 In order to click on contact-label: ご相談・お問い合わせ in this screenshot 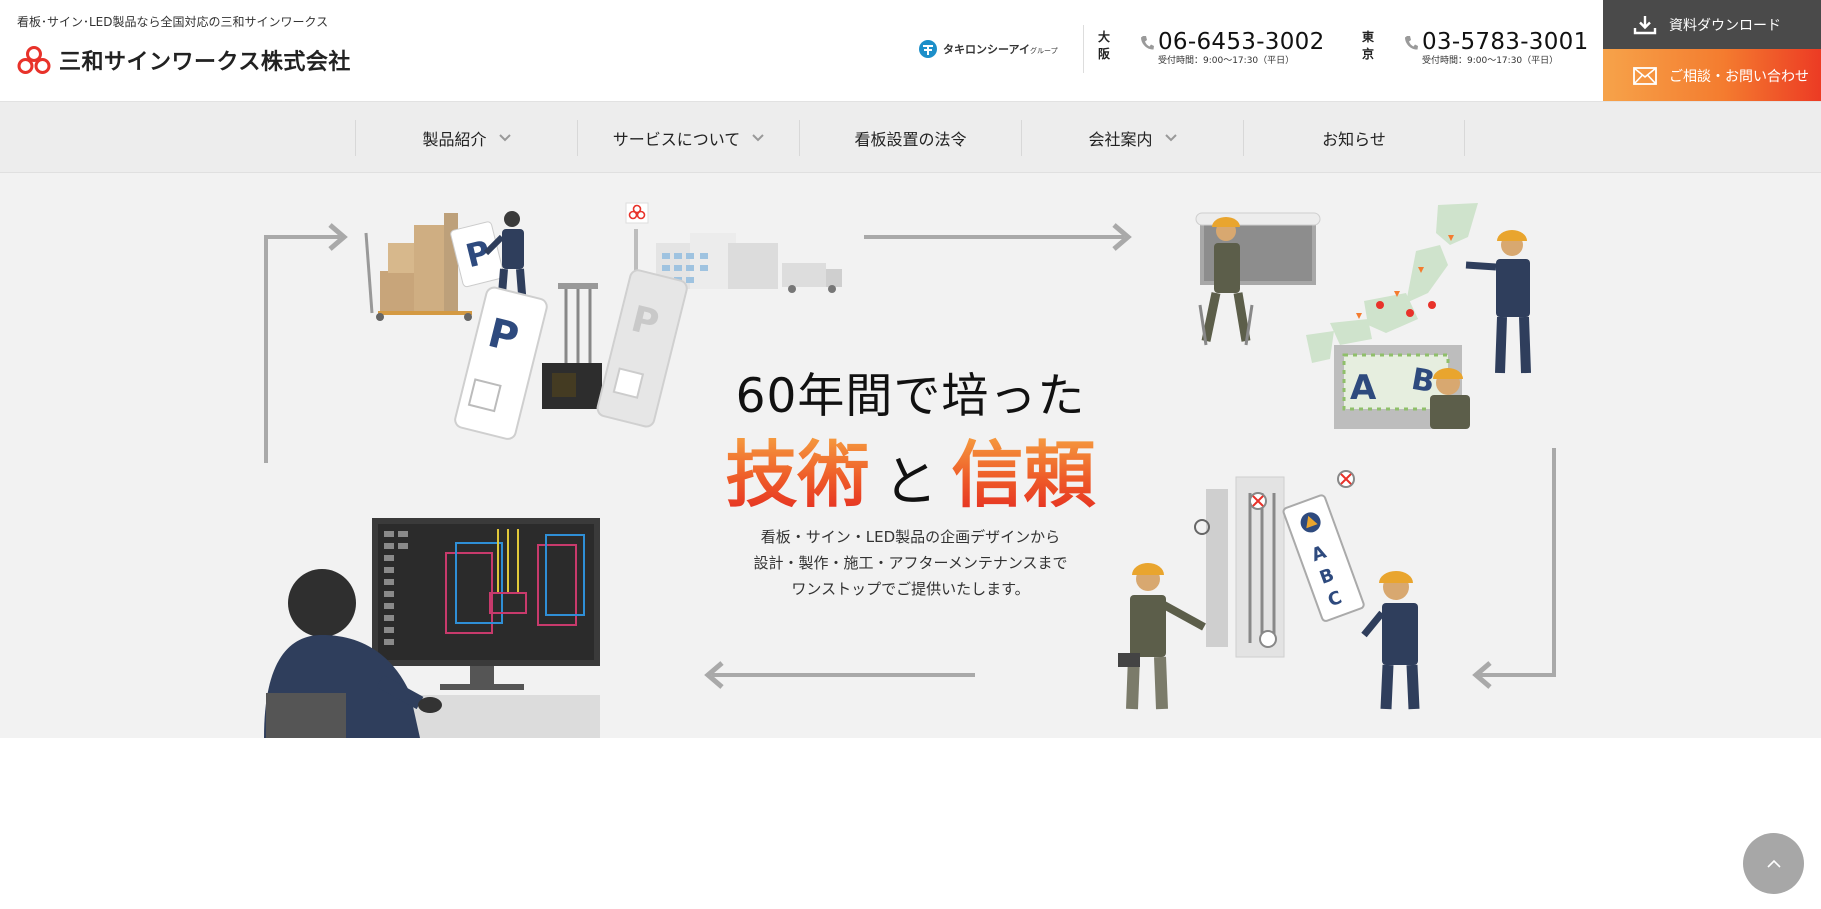, I will do `click(1739, 76)`.